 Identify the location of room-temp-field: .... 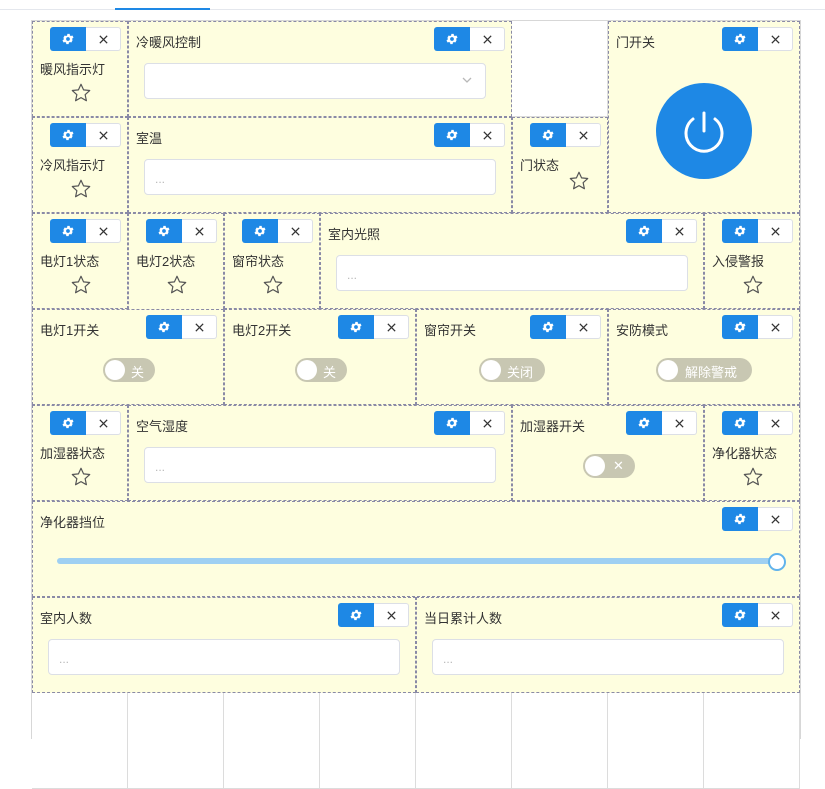
(320, 177).